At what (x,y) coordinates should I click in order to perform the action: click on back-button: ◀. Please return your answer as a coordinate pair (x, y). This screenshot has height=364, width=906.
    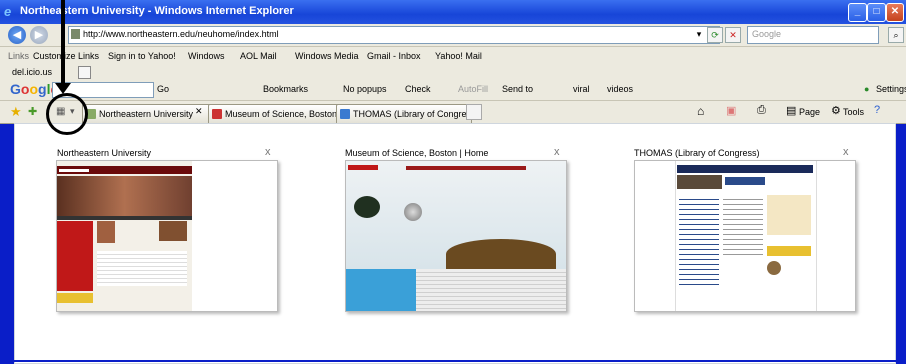
    Looking at the image, I should click on (17, 35).